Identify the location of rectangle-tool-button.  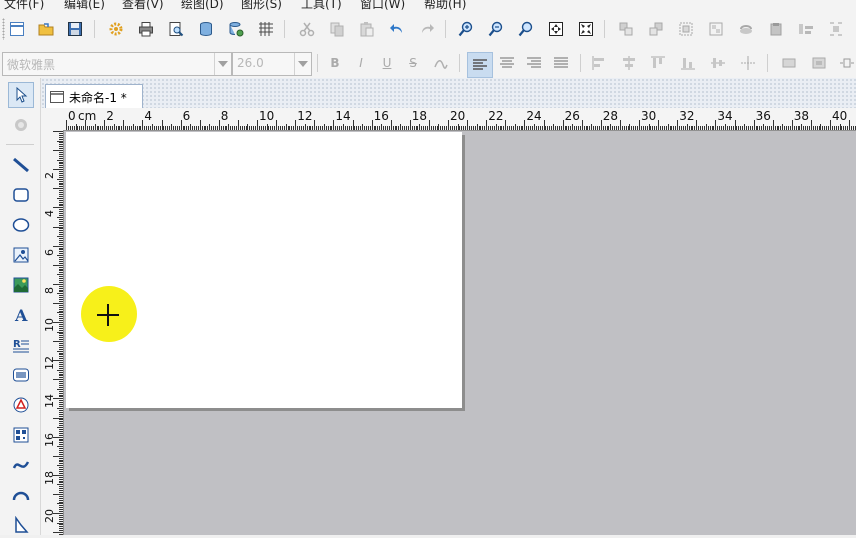
(21, 195).